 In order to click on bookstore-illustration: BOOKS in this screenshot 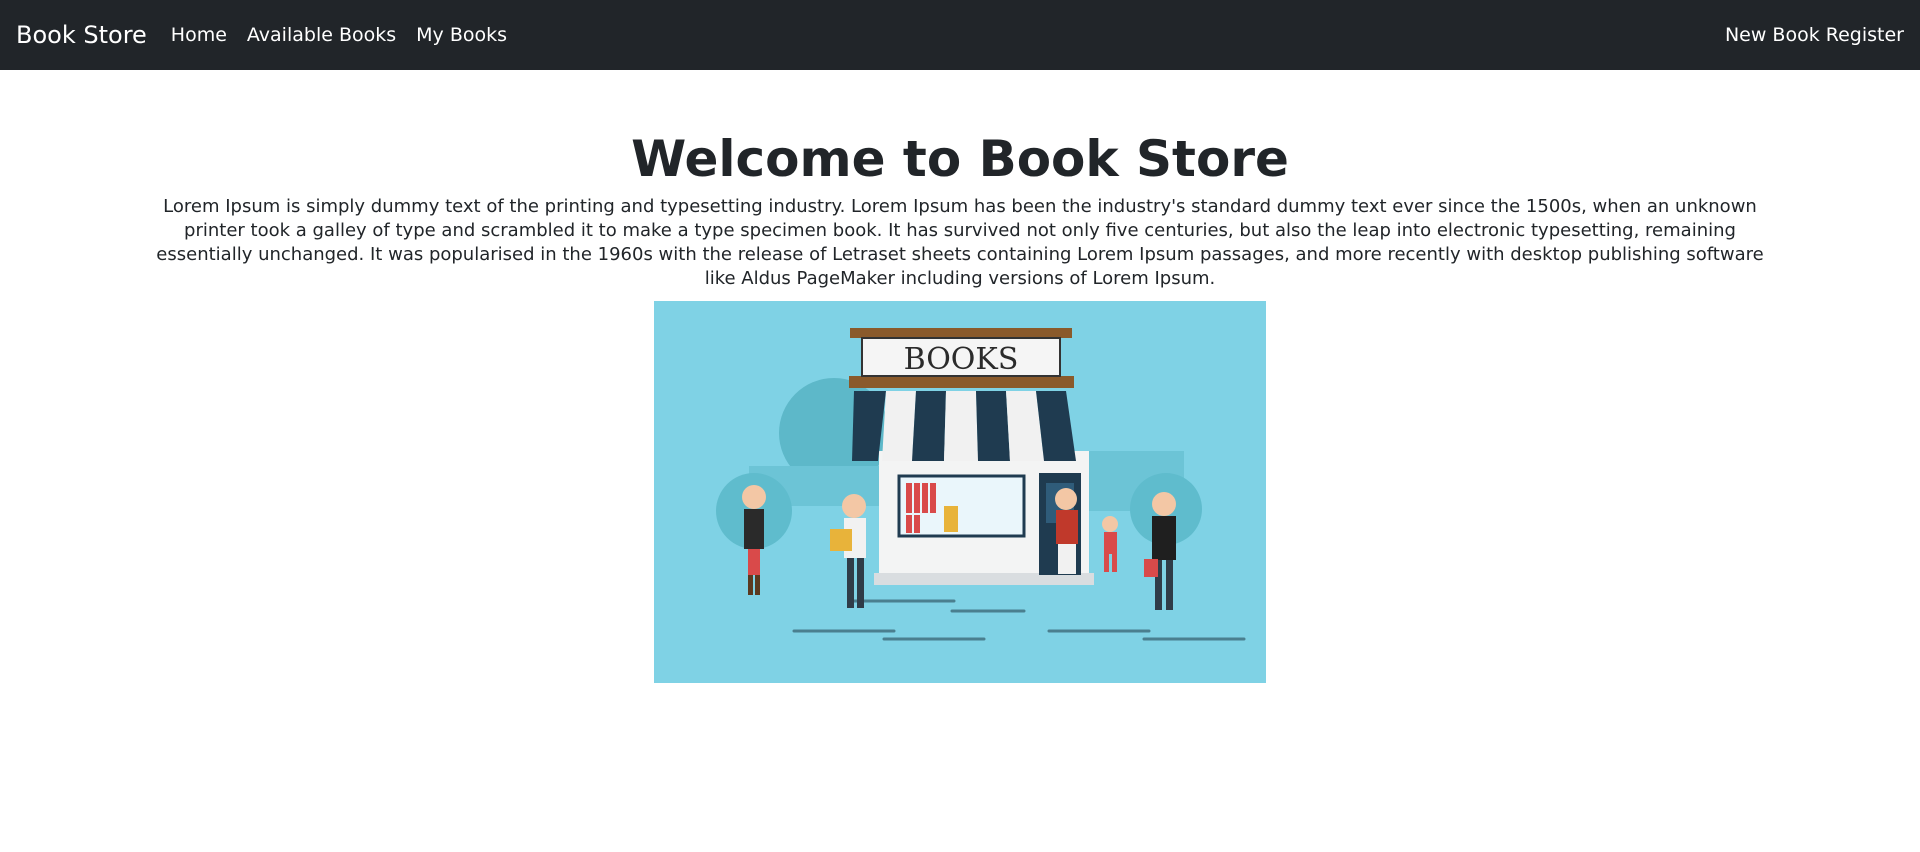, I will do `click(960, 492)`.